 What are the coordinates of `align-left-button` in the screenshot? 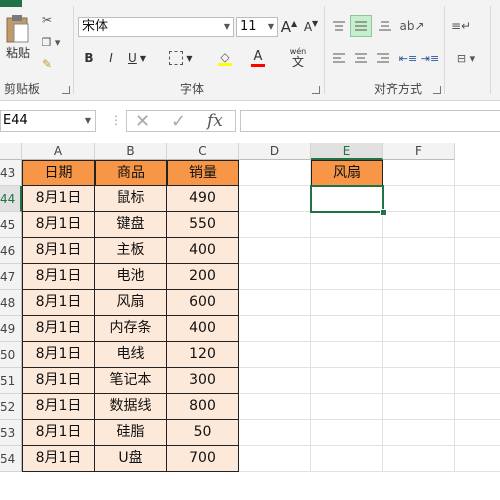 It's located at (339, 58).